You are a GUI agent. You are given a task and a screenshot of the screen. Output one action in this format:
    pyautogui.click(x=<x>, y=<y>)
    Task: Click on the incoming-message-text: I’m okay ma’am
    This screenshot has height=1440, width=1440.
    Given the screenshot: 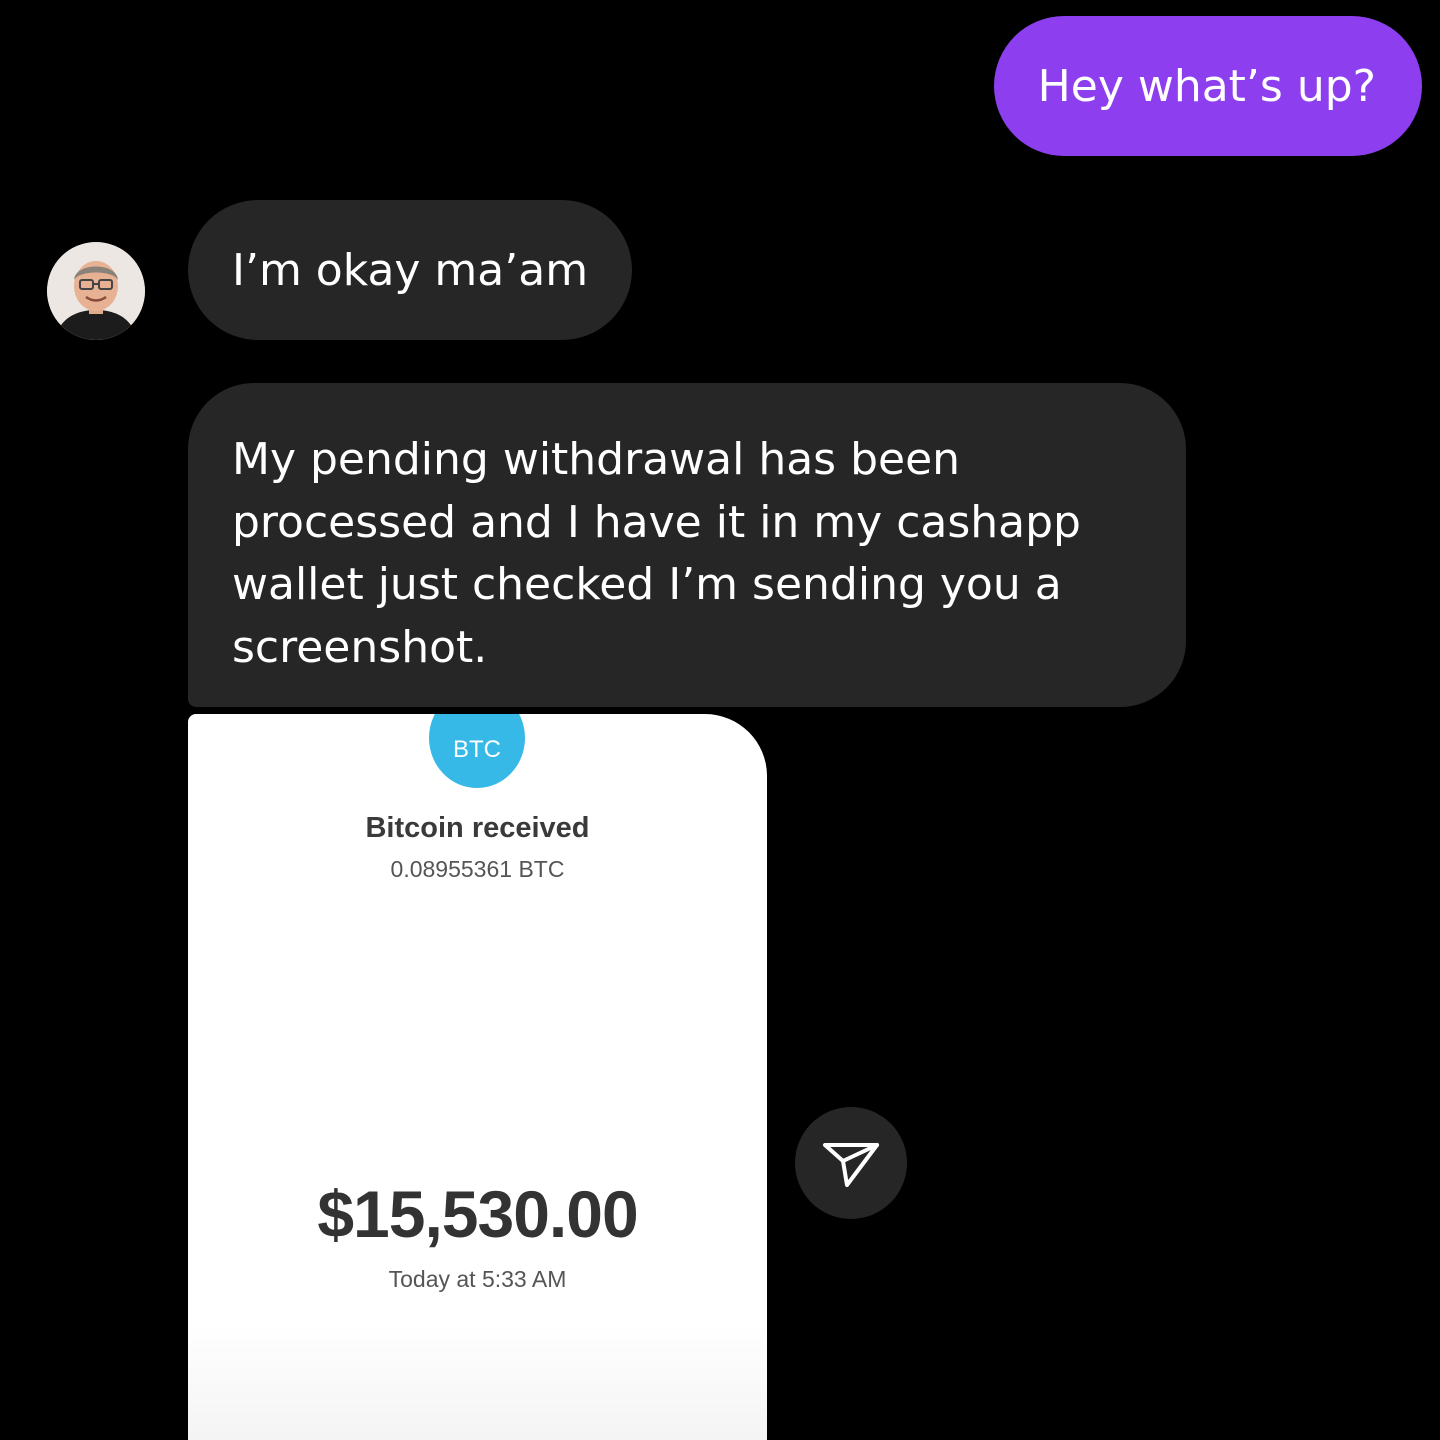 What is the action you would take?
    pyautogui.click(x=410, y=270)
    